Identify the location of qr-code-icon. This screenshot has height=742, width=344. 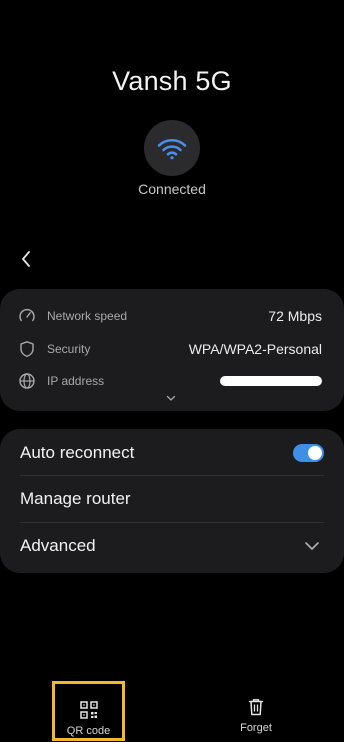
(89, 710).